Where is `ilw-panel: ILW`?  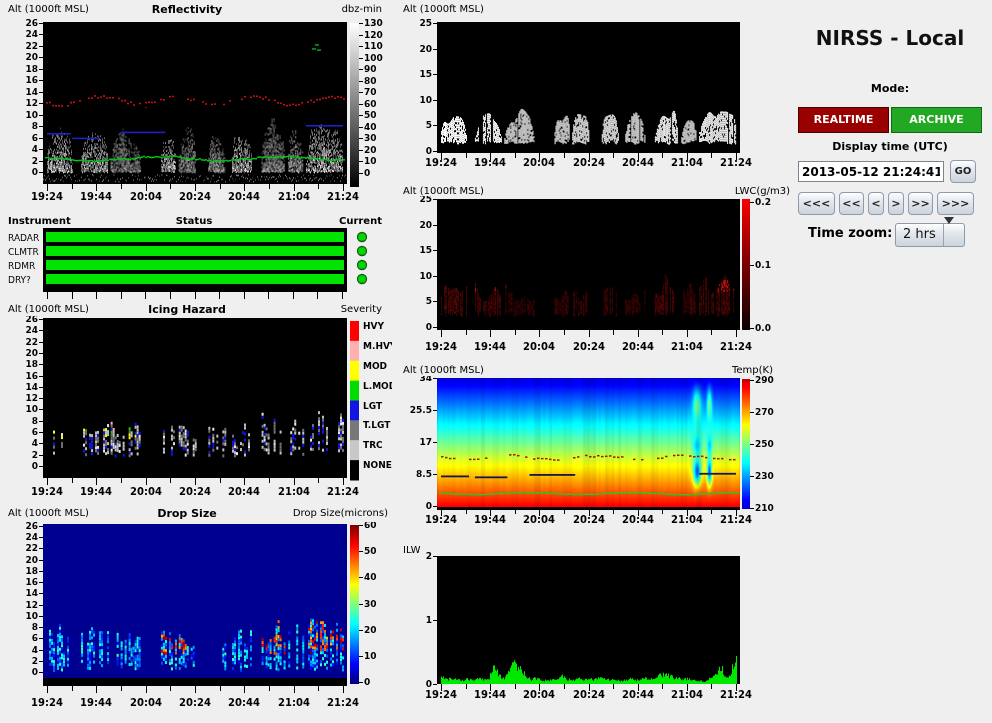
ilw-panel: ILW is located at coordinates (575, 625).